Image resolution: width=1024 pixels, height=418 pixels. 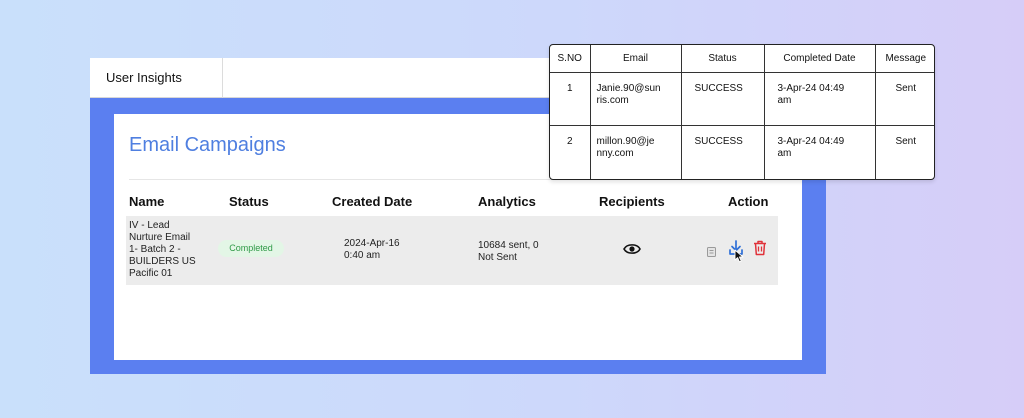 I want to click on email-line: ris.com, so click(x=612, y=100).